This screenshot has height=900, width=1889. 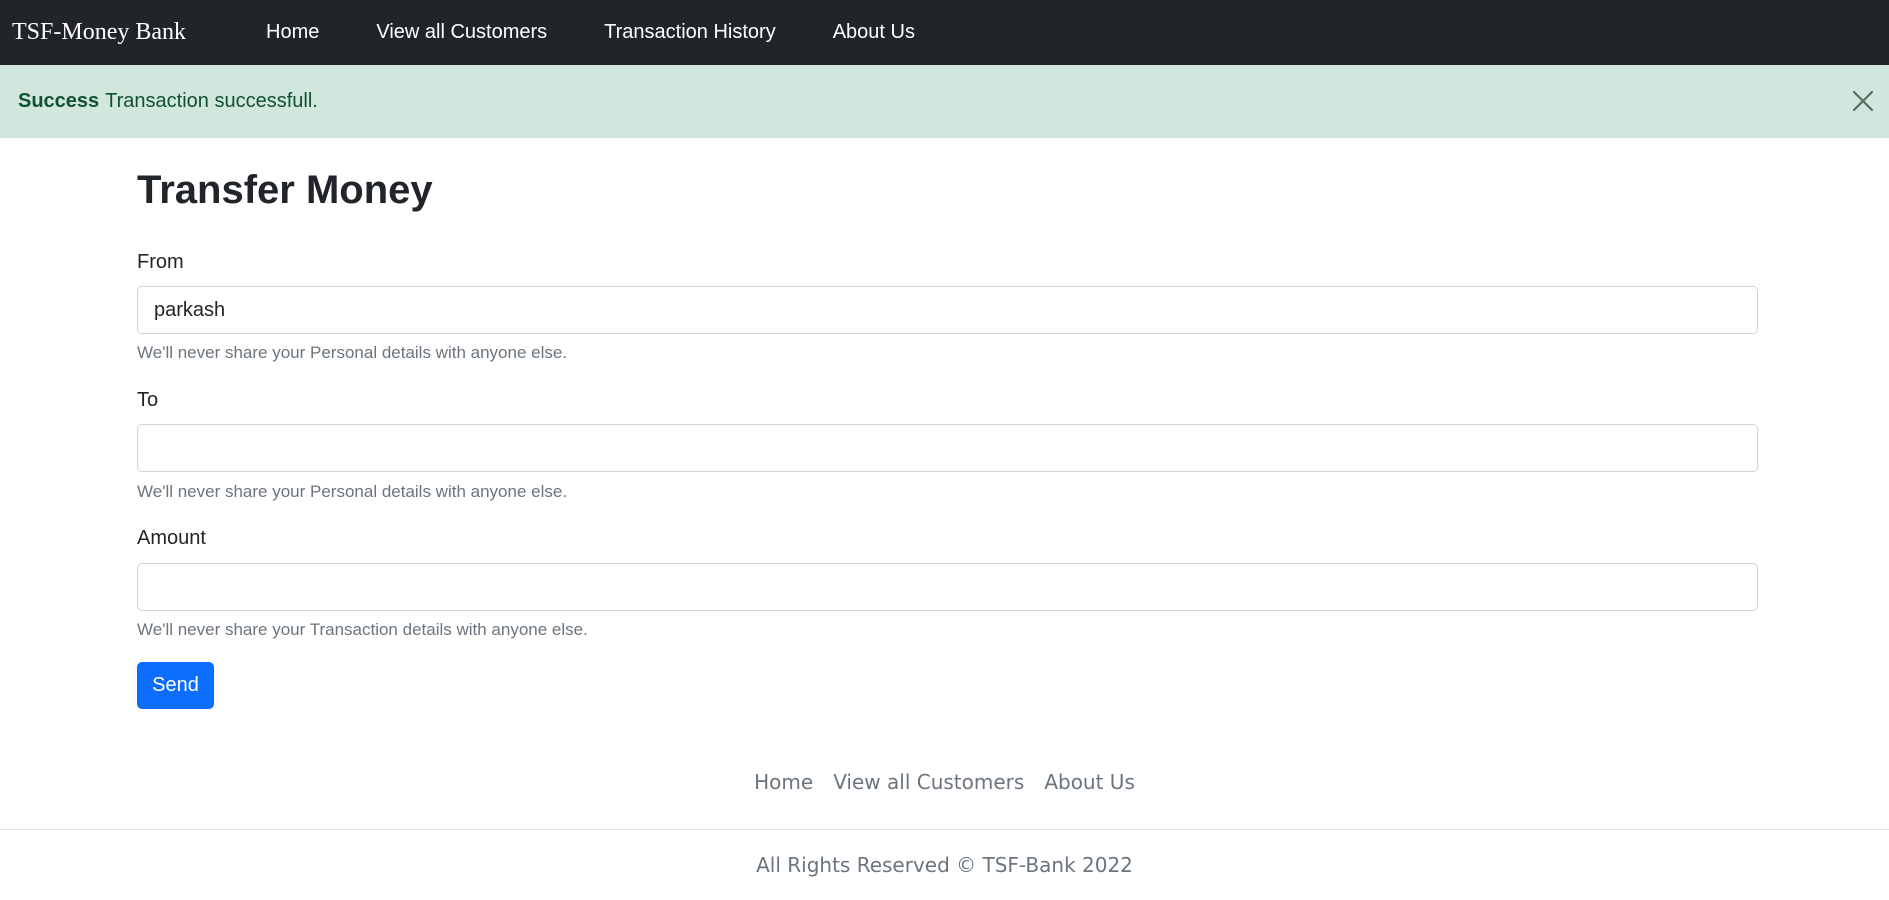 What do you see at coordinates (783, 782) in the screenshot?
I see `footer-link-home: Home` at bounding box center [783, 782].